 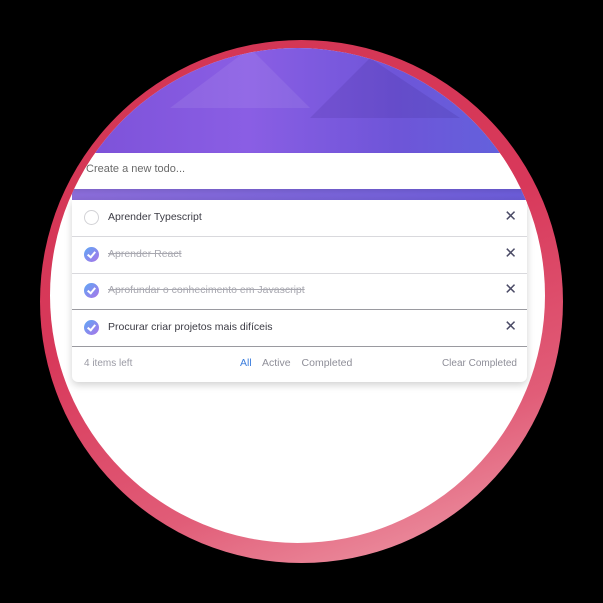 What do you see at coordinates (327, 363) in the screenshot?
I see `filter-completed: Completed` at bounding box center [327, 363].